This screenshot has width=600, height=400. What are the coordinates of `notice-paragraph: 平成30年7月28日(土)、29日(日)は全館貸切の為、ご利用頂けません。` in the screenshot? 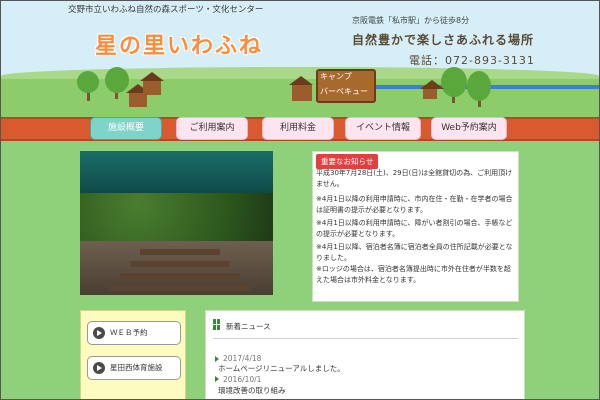 It's located at (414, 178).